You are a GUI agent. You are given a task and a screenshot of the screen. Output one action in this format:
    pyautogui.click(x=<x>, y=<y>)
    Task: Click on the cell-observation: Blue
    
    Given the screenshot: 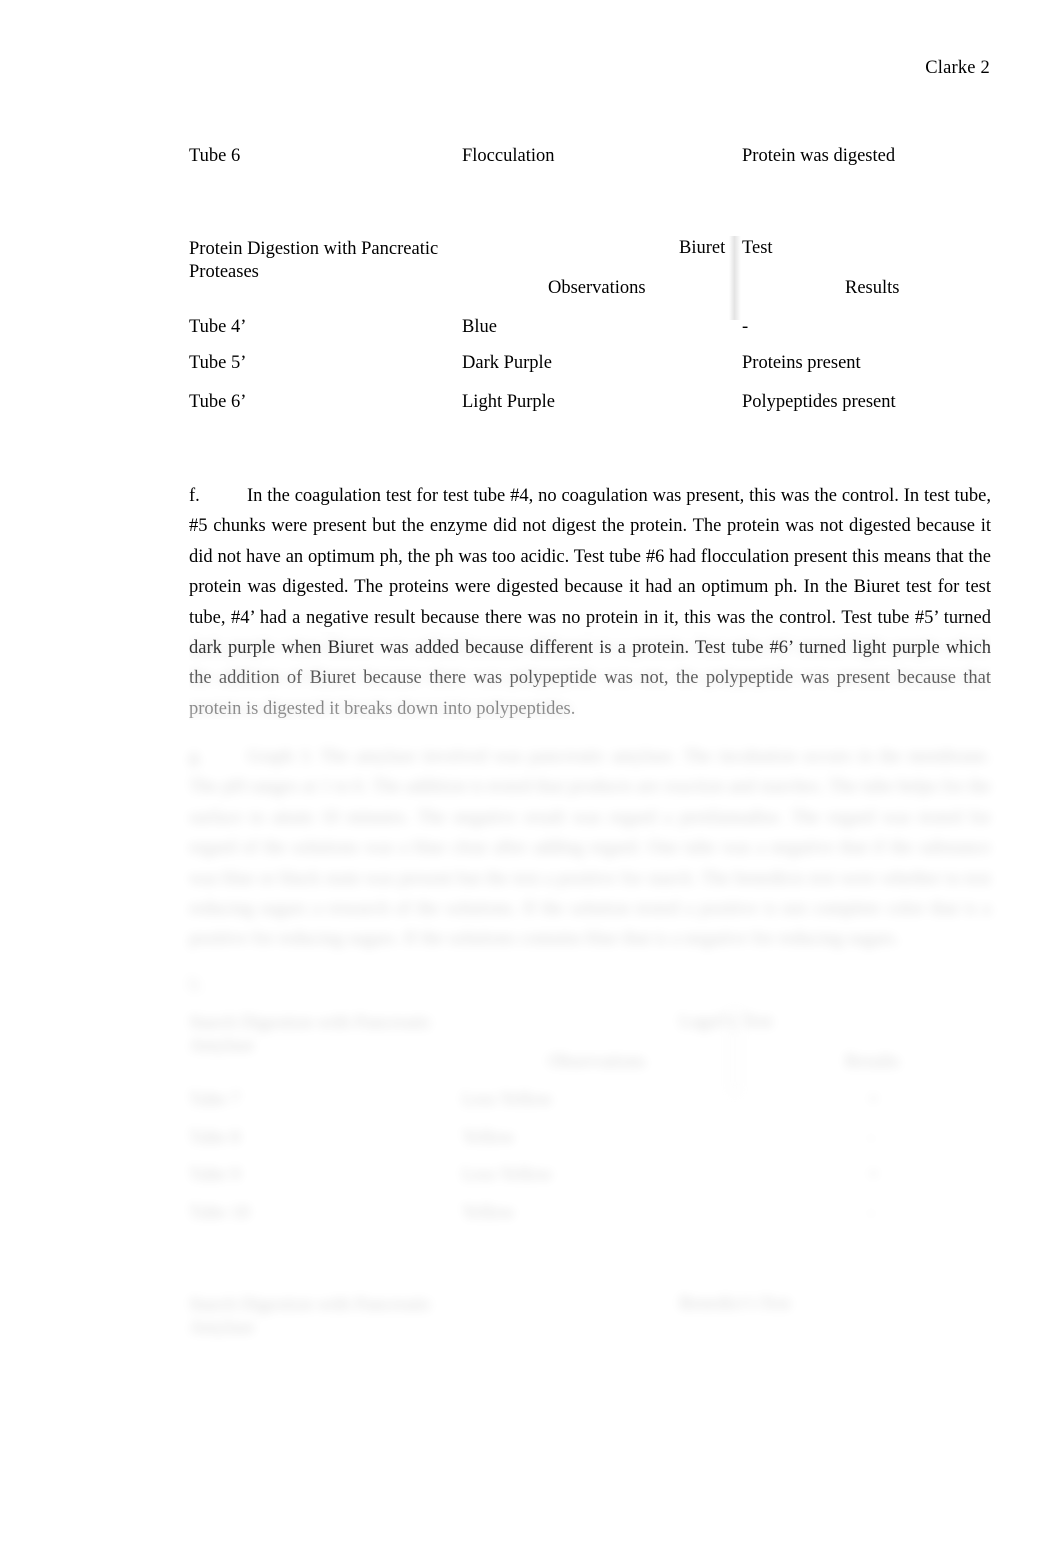 What is the action you would take?
    pyautogui.click(x=479, y=327)
    